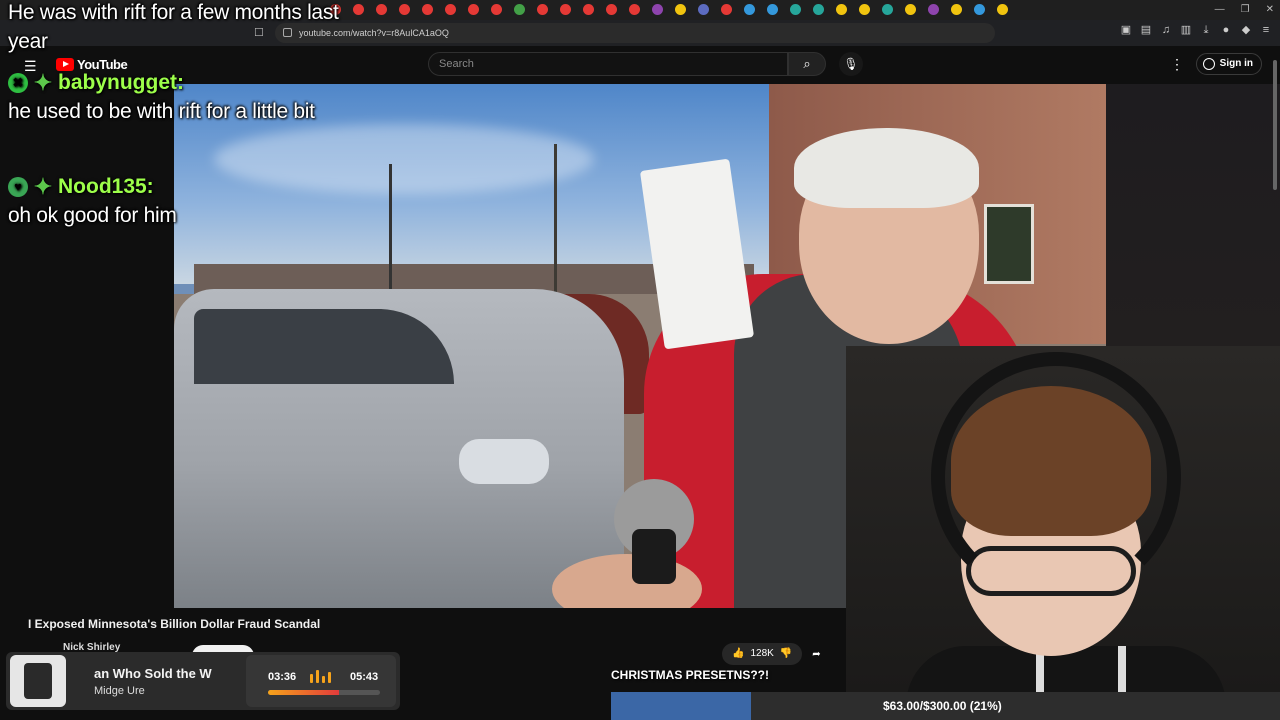 This screenshot has width=1280, height=720. Describe the element at coordinates (816, 654) in the screenshot. I see `share-icon: ➦` at that location.